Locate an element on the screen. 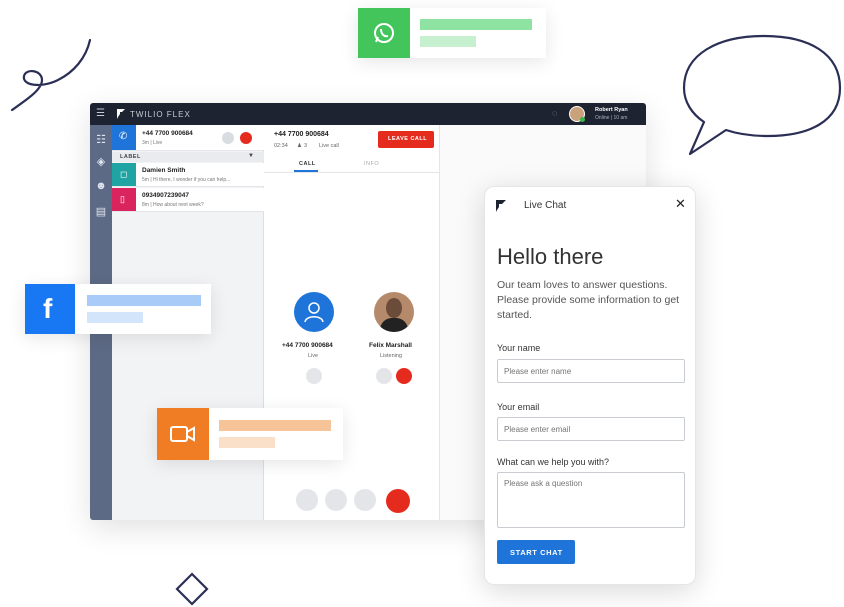  whatsapp-card is located at coordinates (452, 33).